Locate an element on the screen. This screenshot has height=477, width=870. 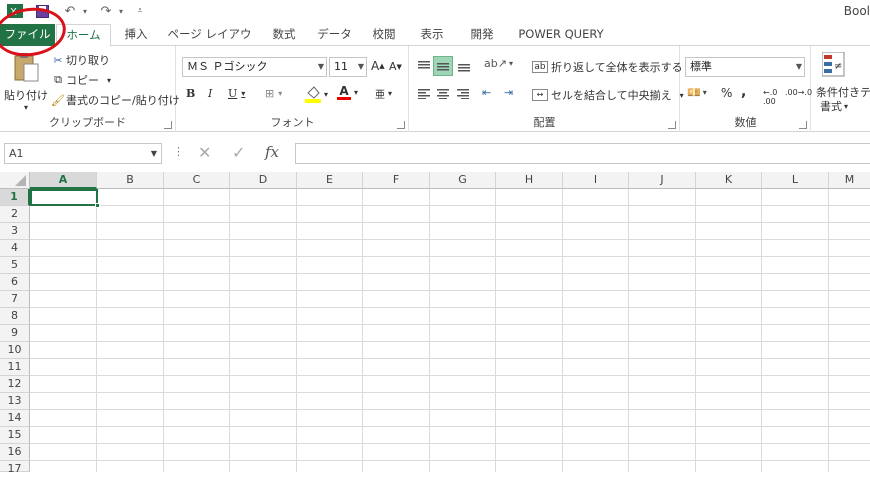
copy-button: ⧉ コピー ▾ is located at coordinates (80, 80).